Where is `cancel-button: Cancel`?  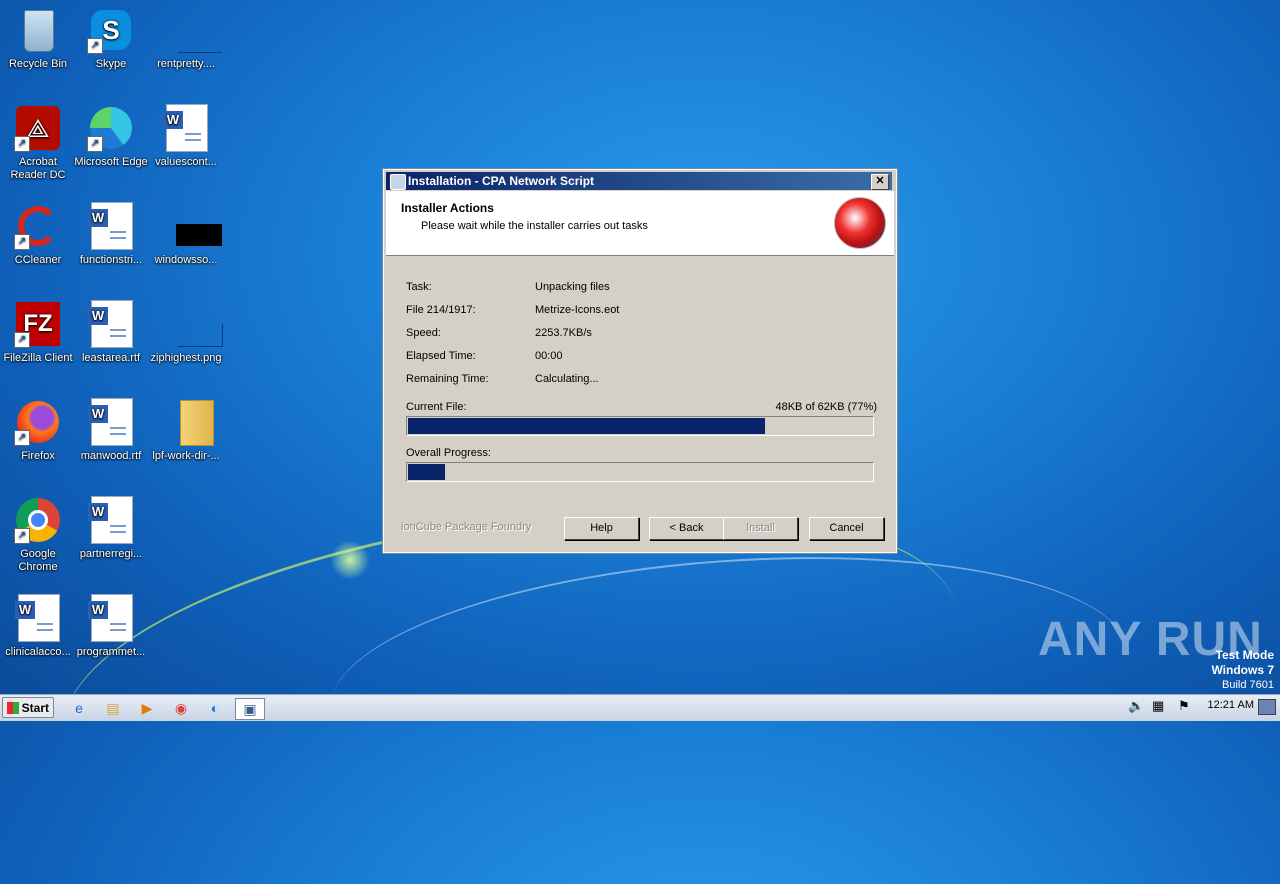
cancel-button: Cancel is located at coordinates (846, 528).